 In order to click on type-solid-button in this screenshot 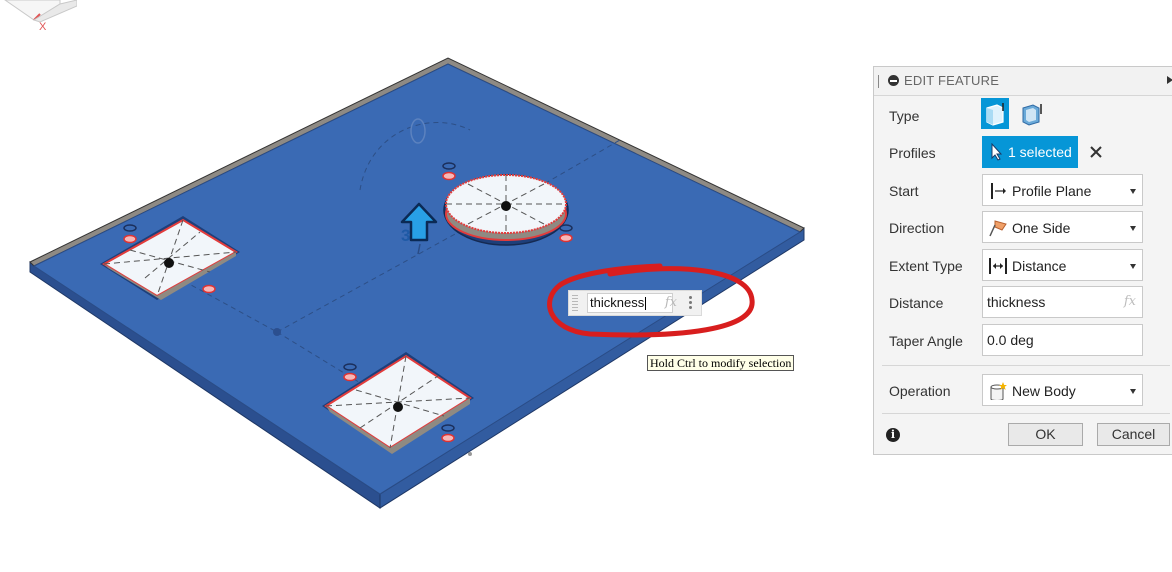, I will do `click(995, 113)`.